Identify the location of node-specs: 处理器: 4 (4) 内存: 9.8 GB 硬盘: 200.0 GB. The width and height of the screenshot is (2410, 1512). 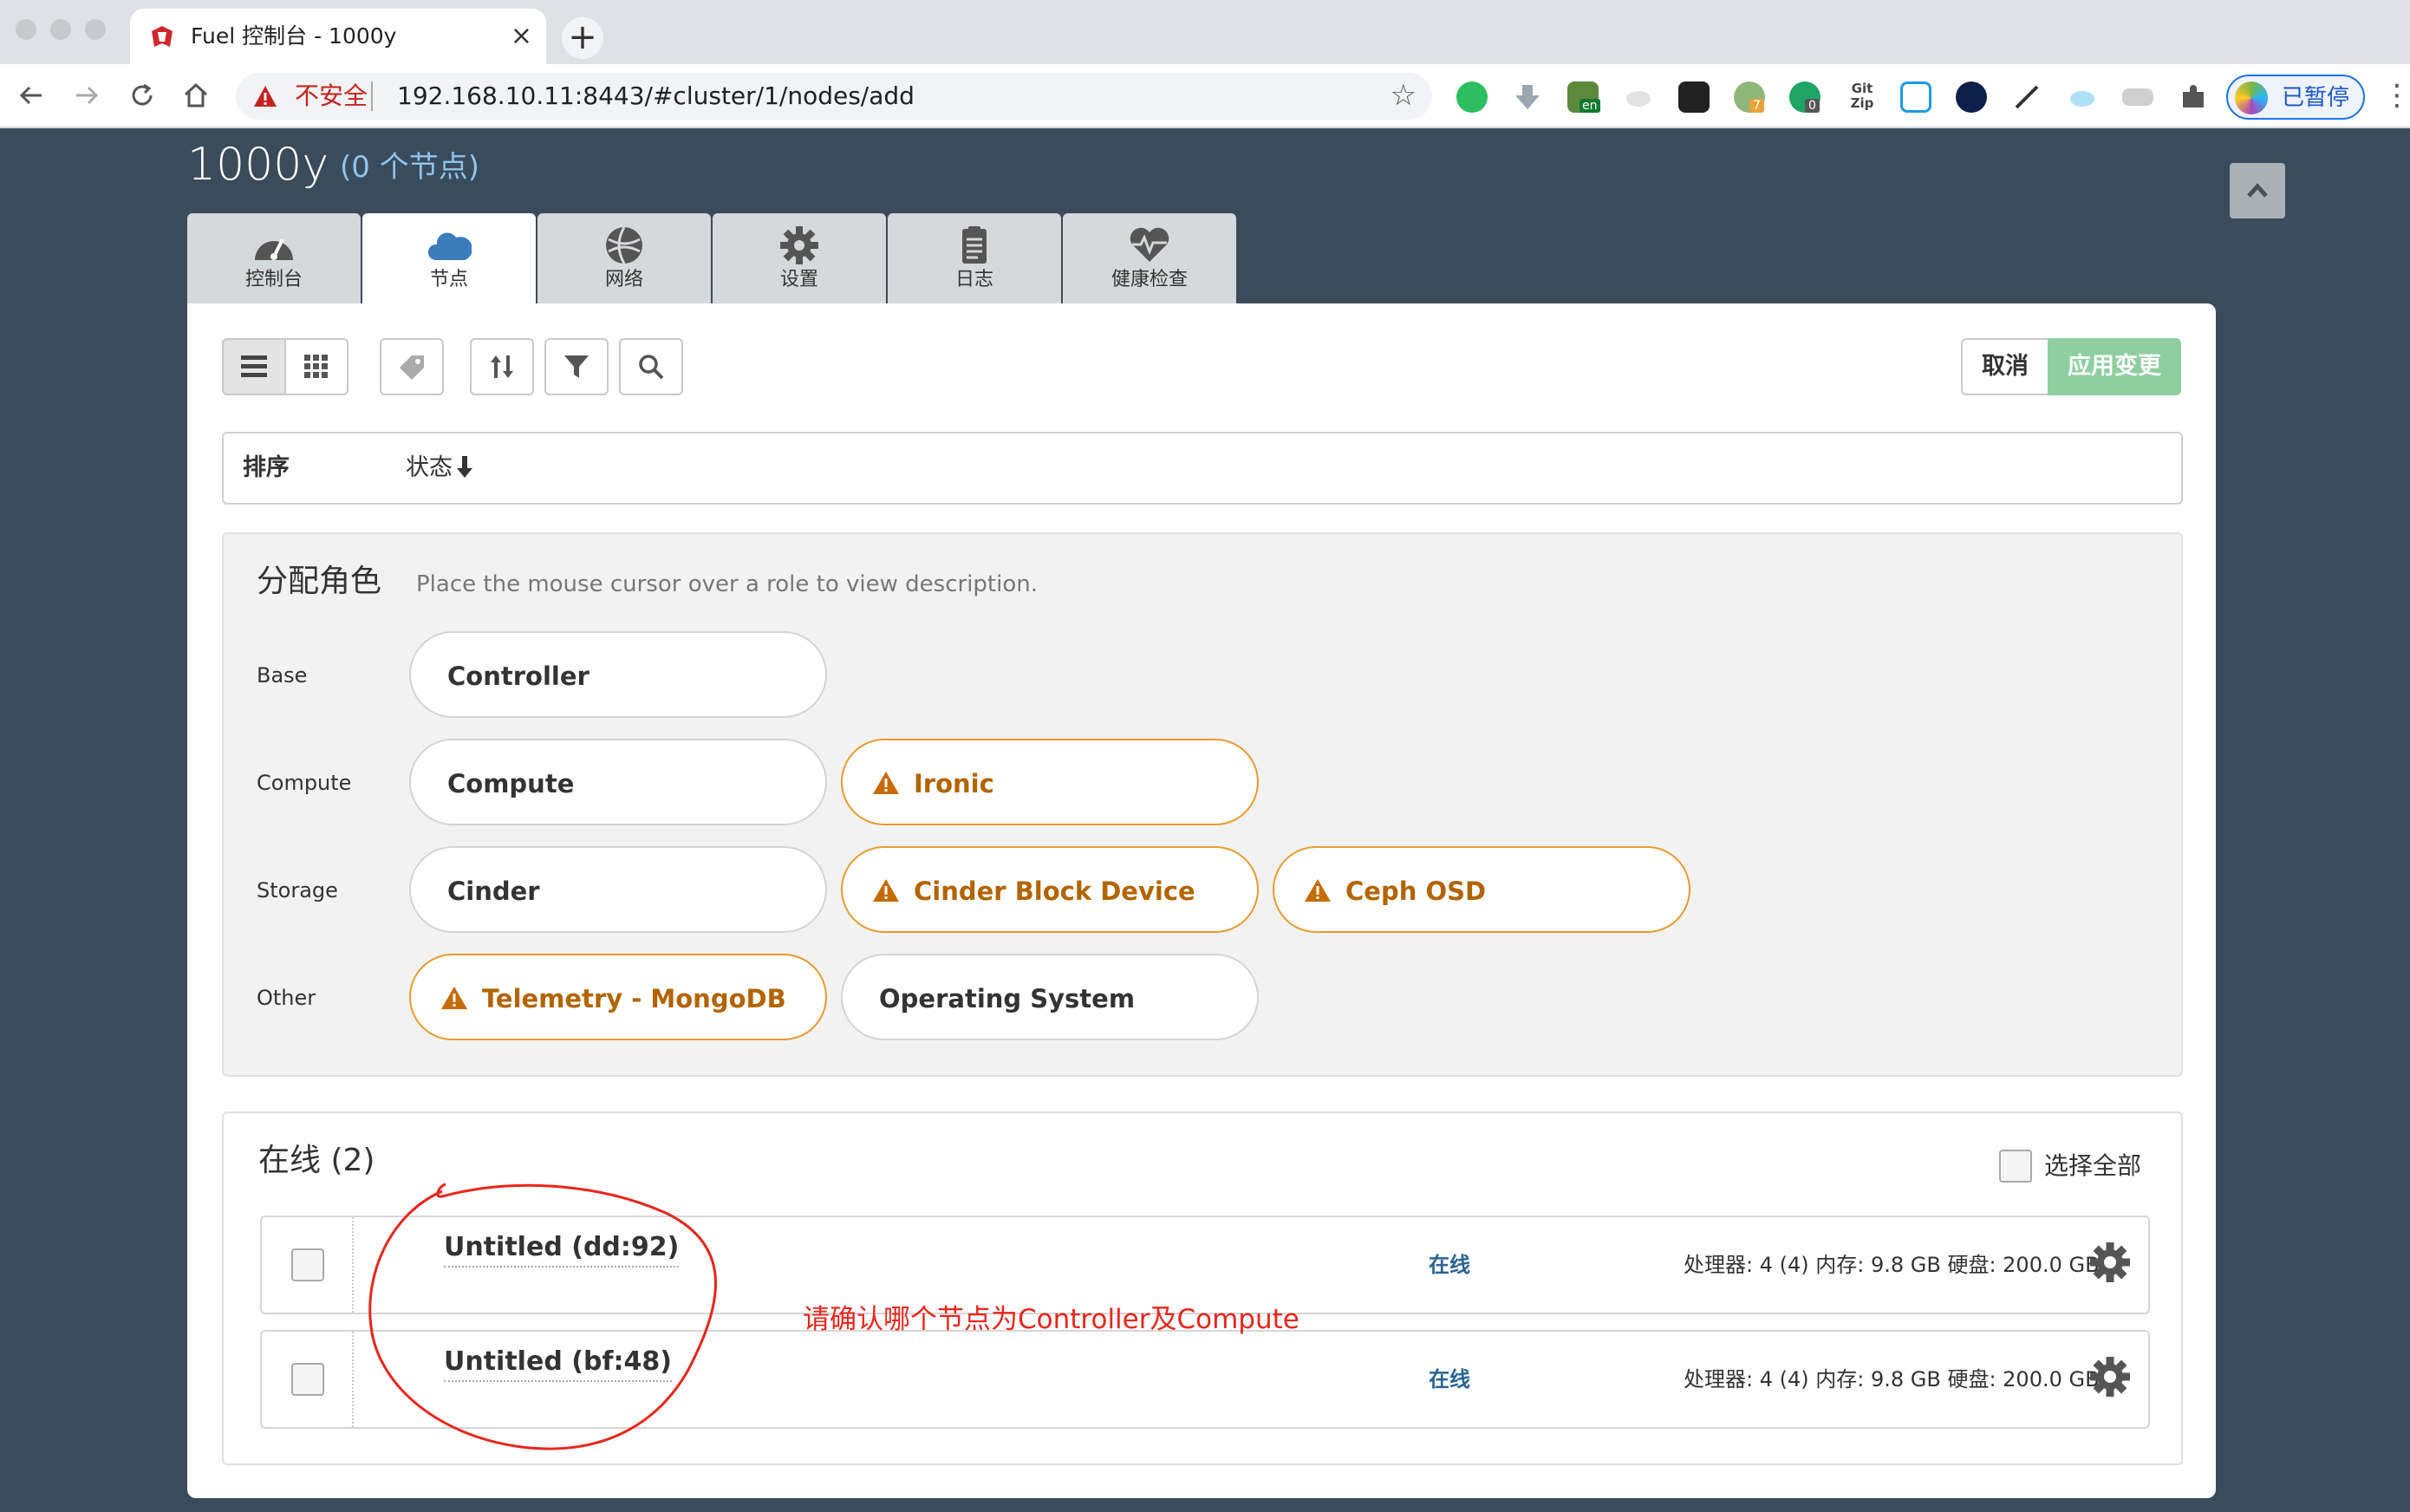
(1892, 1265).